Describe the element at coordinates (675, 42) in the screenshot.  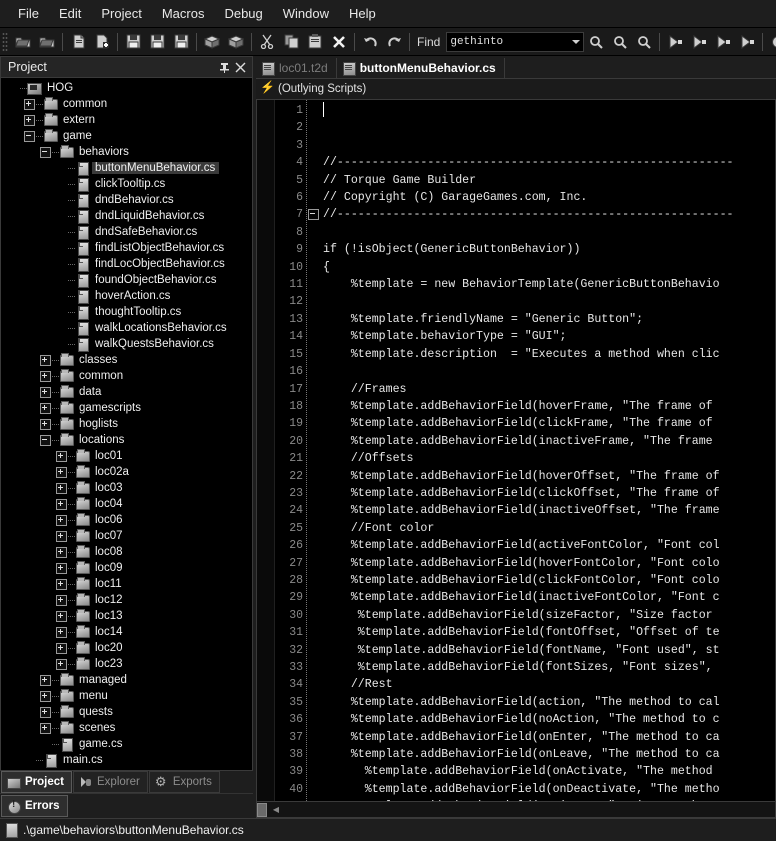
I see `add-breakpoint-icon` at that location.